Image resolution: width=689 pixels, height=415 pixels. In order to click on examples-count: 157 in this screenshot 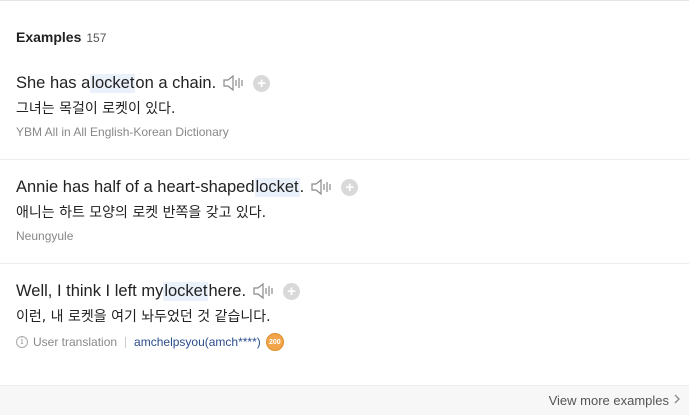, I will do `click(96, 38)`.